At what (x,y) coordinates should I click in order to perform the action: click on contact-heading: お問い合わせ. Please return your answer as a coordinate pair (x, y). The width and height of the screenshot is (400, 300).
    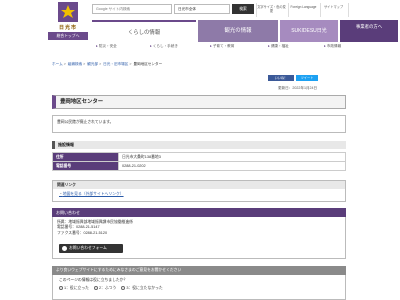
    Looking at the image, I should click on (199, 212).